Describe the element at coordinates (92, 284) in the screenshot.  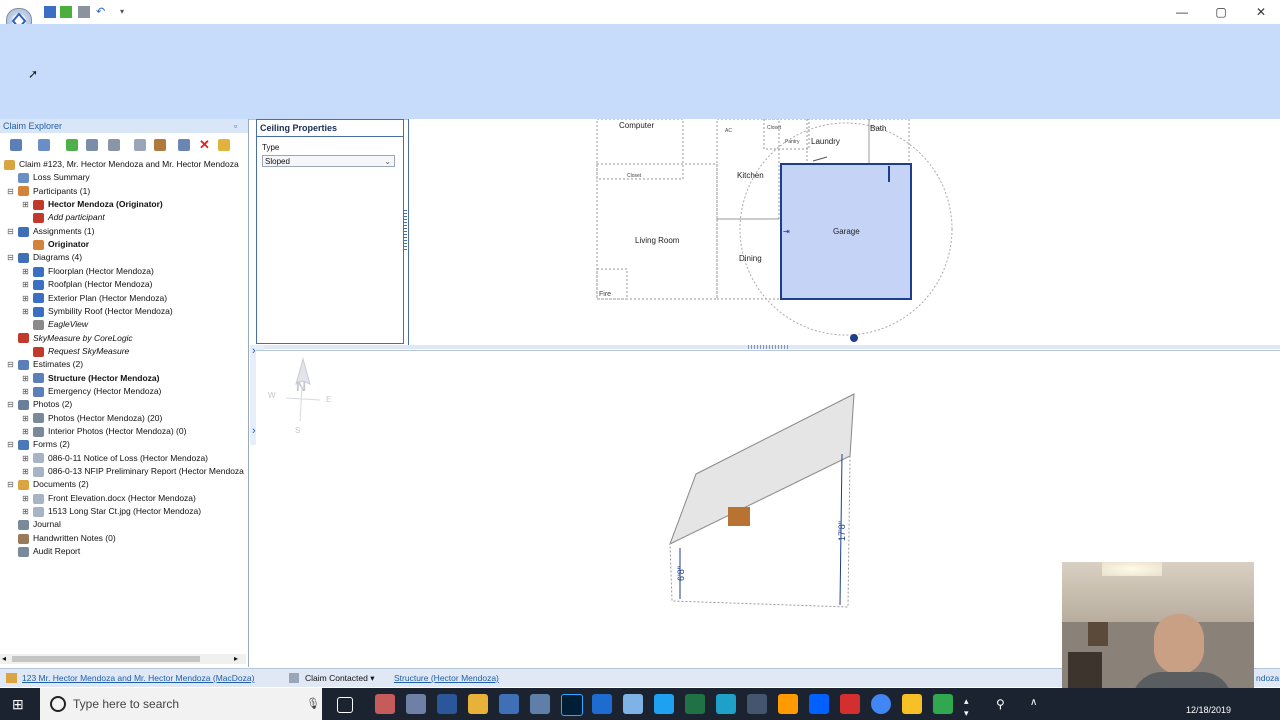
I see `tree-item: Roofplan (Hector Mendoza)` at that location.